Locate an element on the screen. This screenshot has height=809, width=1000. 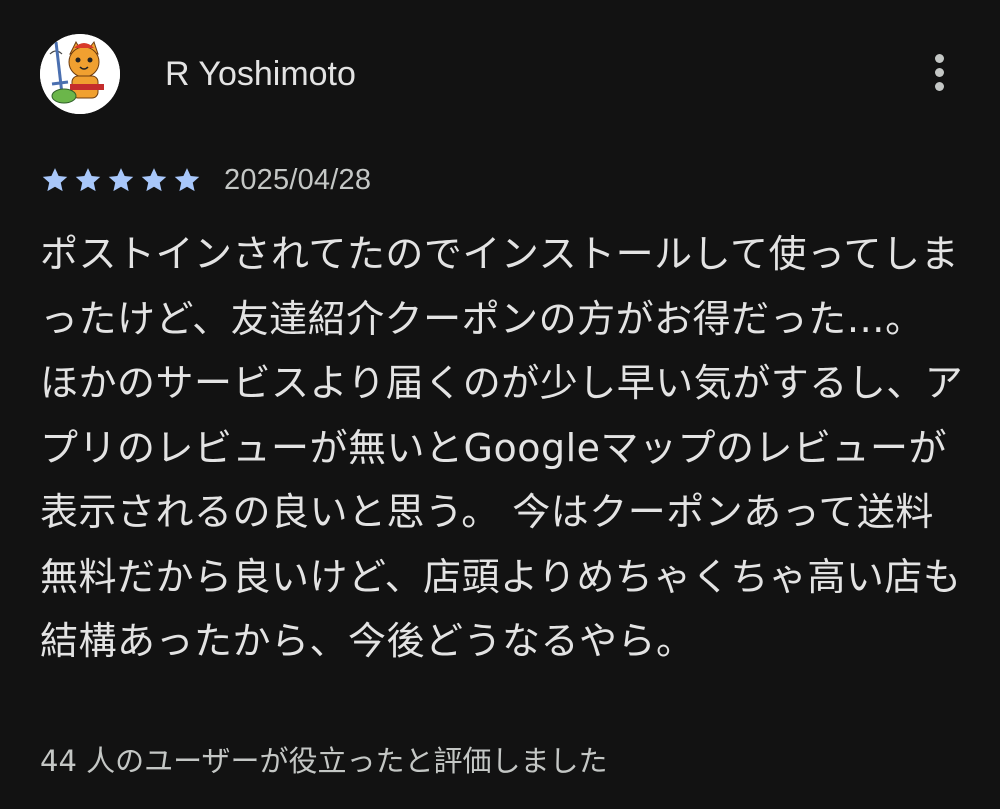
more-options-button is located at coordinates (940, 73).